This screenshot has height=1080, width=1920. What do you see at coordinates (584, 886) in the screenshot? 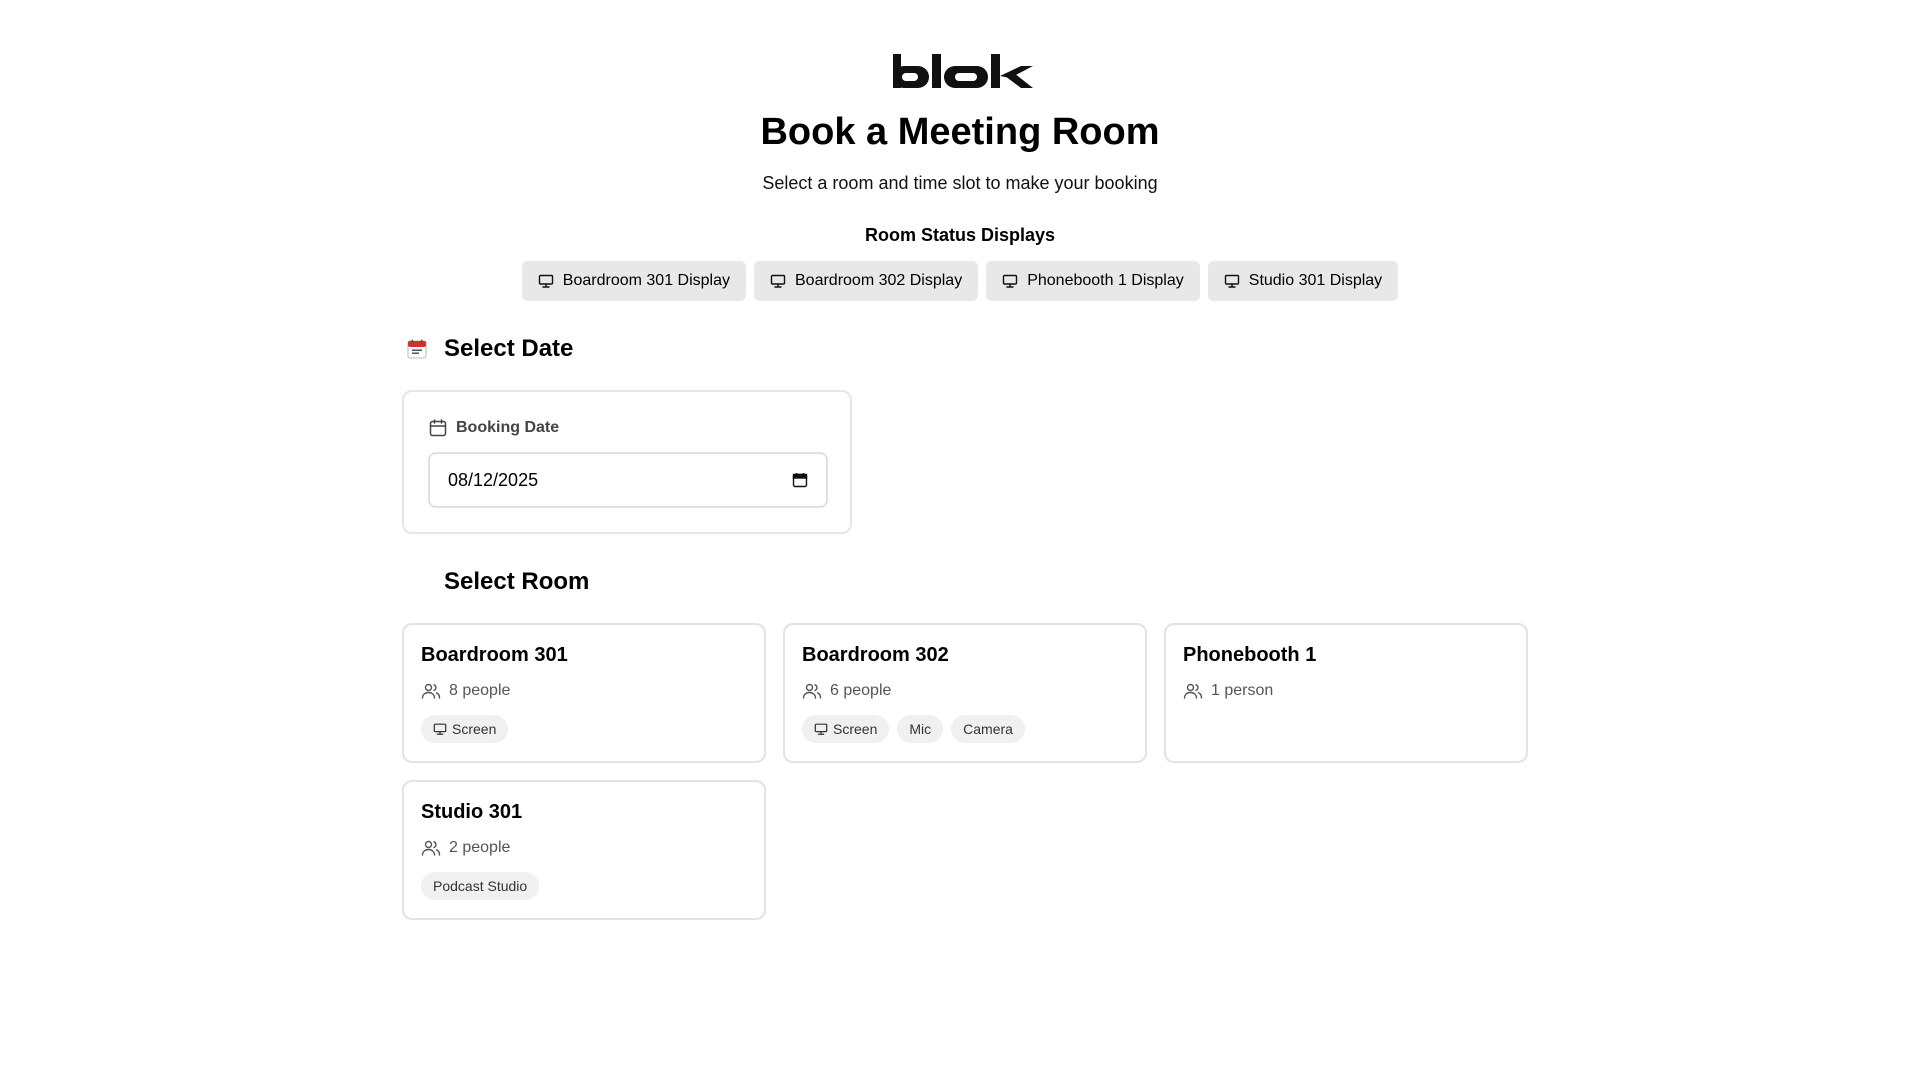
I see `room-features: Podcast Studio` at bounding box center [584, 886].